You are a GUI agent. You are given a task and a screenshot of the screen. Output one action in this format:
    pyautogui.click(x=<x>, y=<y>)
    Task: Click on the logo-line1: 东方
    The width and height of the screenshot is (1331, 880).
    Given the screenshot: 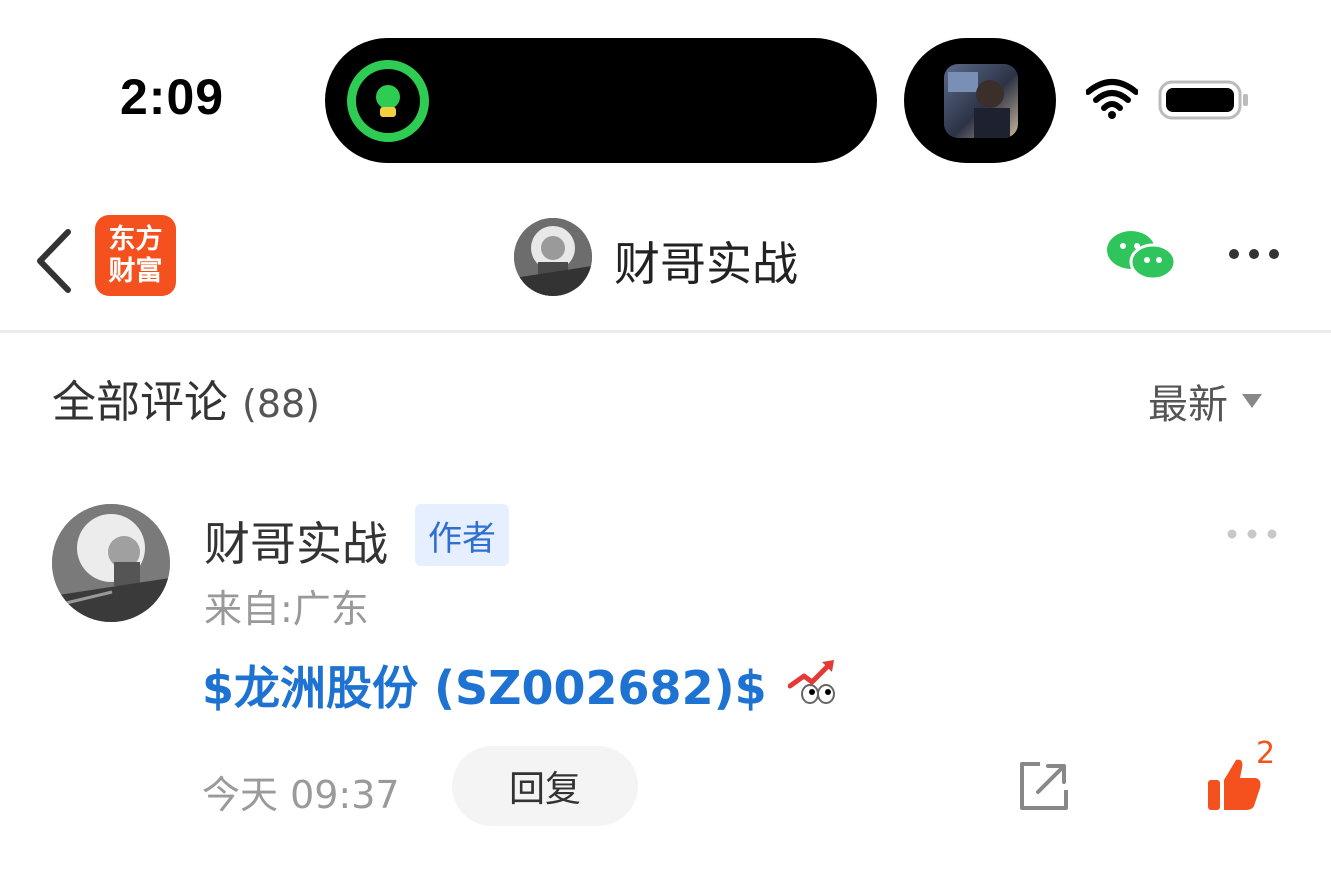 What is the action you would take?
    pyautogui.click(x=135, y=239)
    